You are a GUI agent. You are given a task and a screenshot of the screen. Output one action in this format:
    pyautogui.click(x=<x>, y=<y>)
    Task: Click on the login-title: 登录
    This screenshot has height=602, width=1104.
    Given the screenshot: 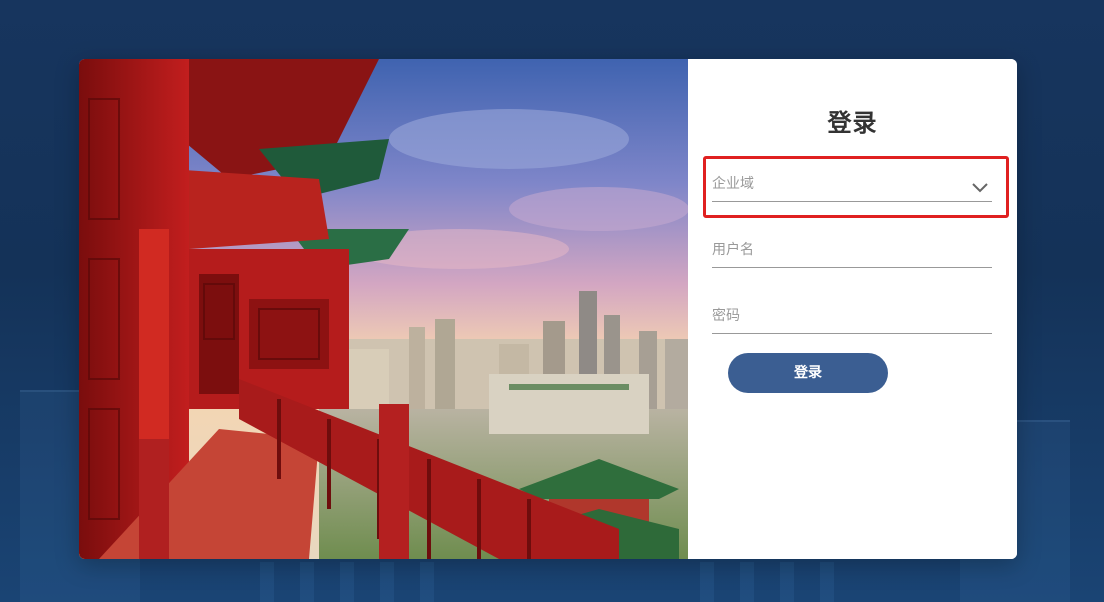 What is the action you would take?
    pyautogui.click(x=852, y=123)
    